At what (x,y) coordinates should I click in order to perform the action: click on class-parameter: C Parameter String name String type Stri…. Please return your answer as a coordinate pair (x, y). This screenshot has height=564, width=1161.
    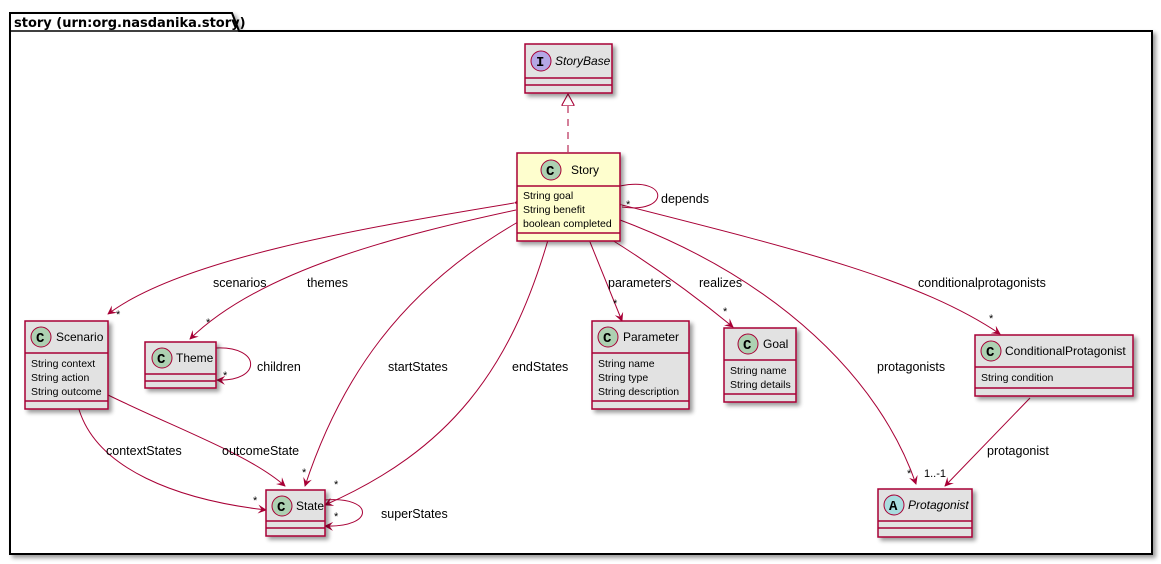
    Looking at the image, I should click on (640, 365).